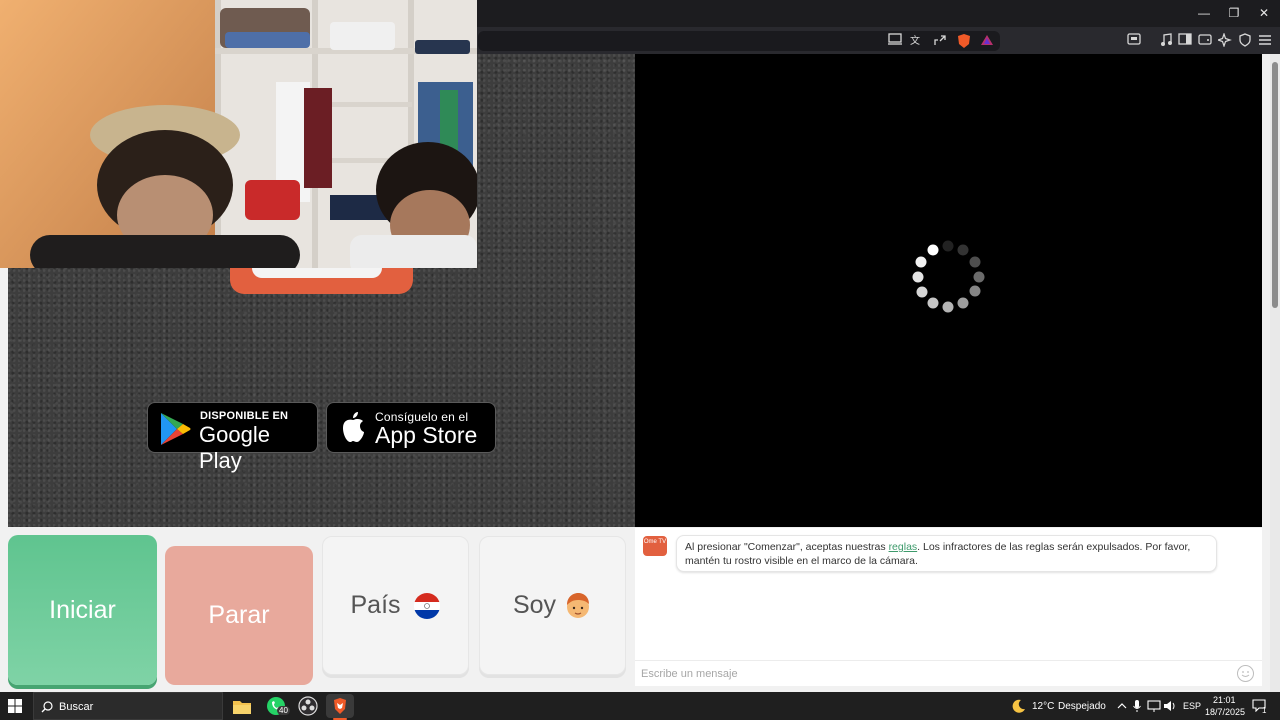 This screenshot has height=720, width=1280. I want to click on close-window-button: ✕, so click(1264, 13).